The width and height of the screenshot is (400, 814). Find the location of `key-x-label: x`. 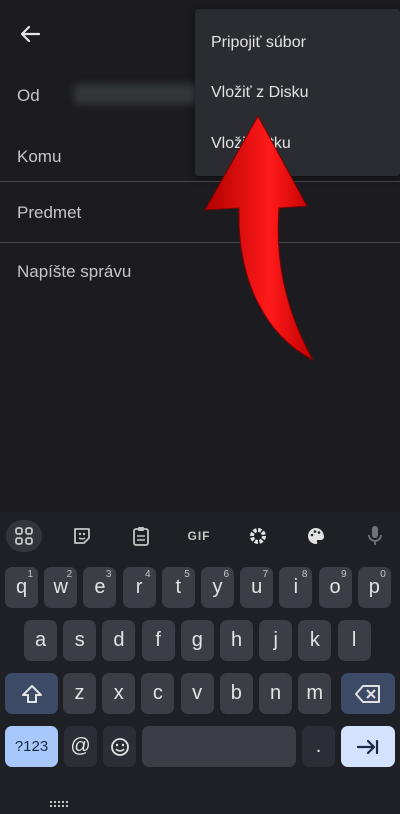

key-x-label: x is located at coordinates (118, 693).